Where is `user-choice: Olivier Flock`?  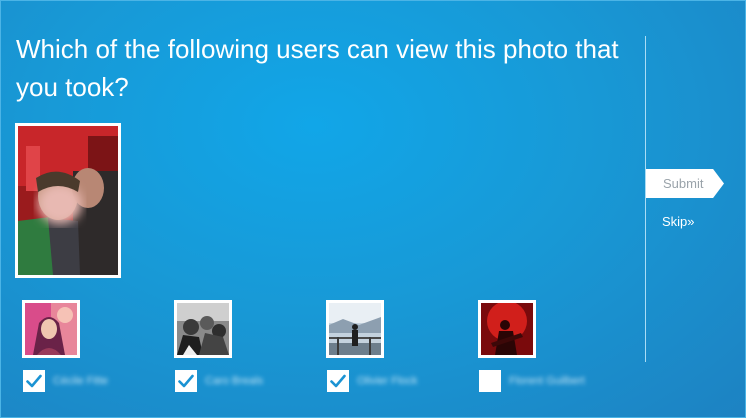
user-choice: Olivier Flock is located at coordinates (372, 381).